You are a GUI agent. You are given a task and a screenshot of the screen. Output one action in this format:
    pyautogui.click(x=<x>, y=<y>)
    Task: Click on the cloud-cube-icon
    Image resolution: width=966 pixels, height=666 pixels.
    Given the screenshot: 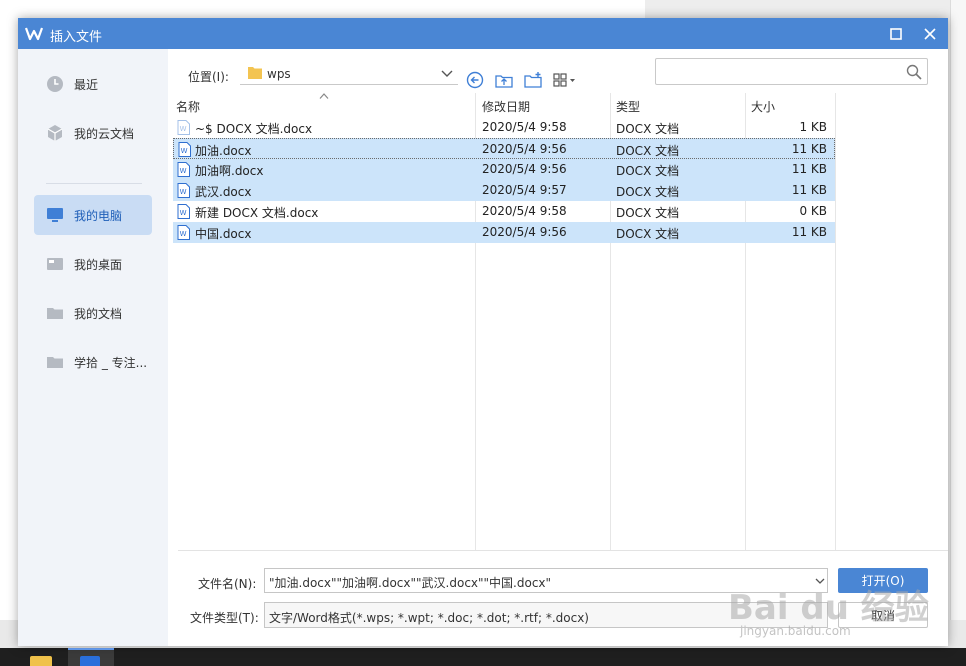 What is the action you would take?
    pyautogui.click(x=55, y=133)
    